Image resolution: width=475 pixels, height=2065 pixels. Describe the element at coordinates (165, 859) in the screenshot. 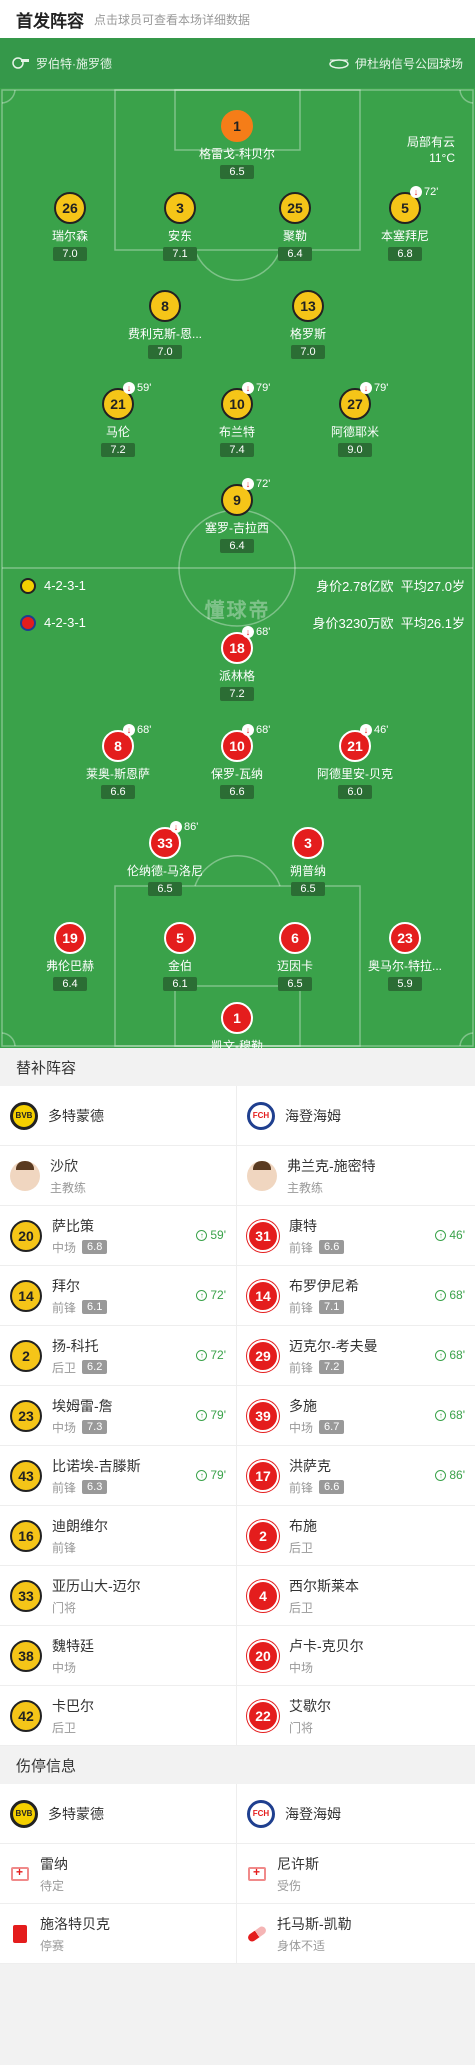

I see `away-player: 33 ↓ 86' 伦纳德-马洛尼 6.5` at that location.